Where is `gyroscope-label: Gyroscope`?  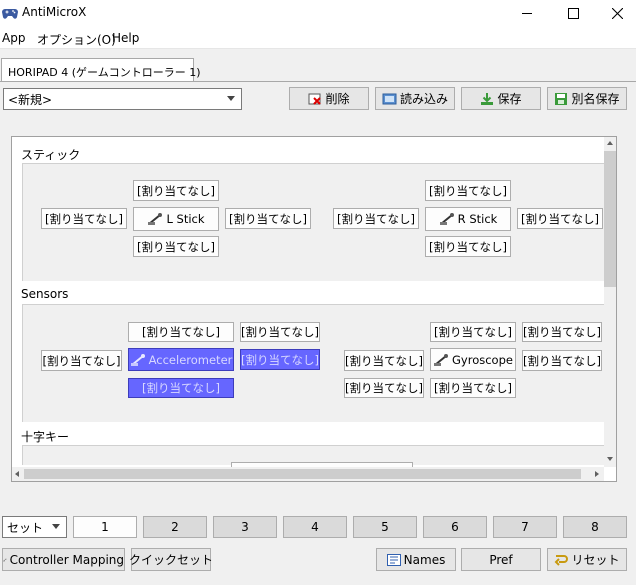 gyroscope-label: Gyroscope is located at coordinates (482, 359).